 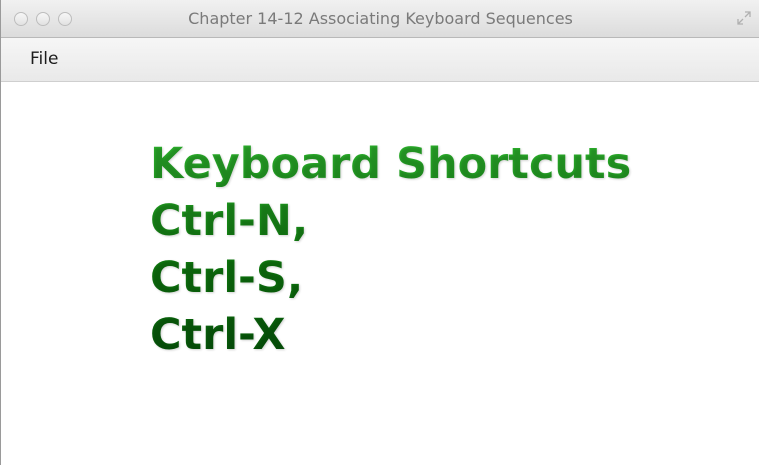 What do you see at coordinates (229, 221) in the screenshot?
I see `shortcut-line-ctrl-n: Ctrl-N,` at bounding box center [229, 221].